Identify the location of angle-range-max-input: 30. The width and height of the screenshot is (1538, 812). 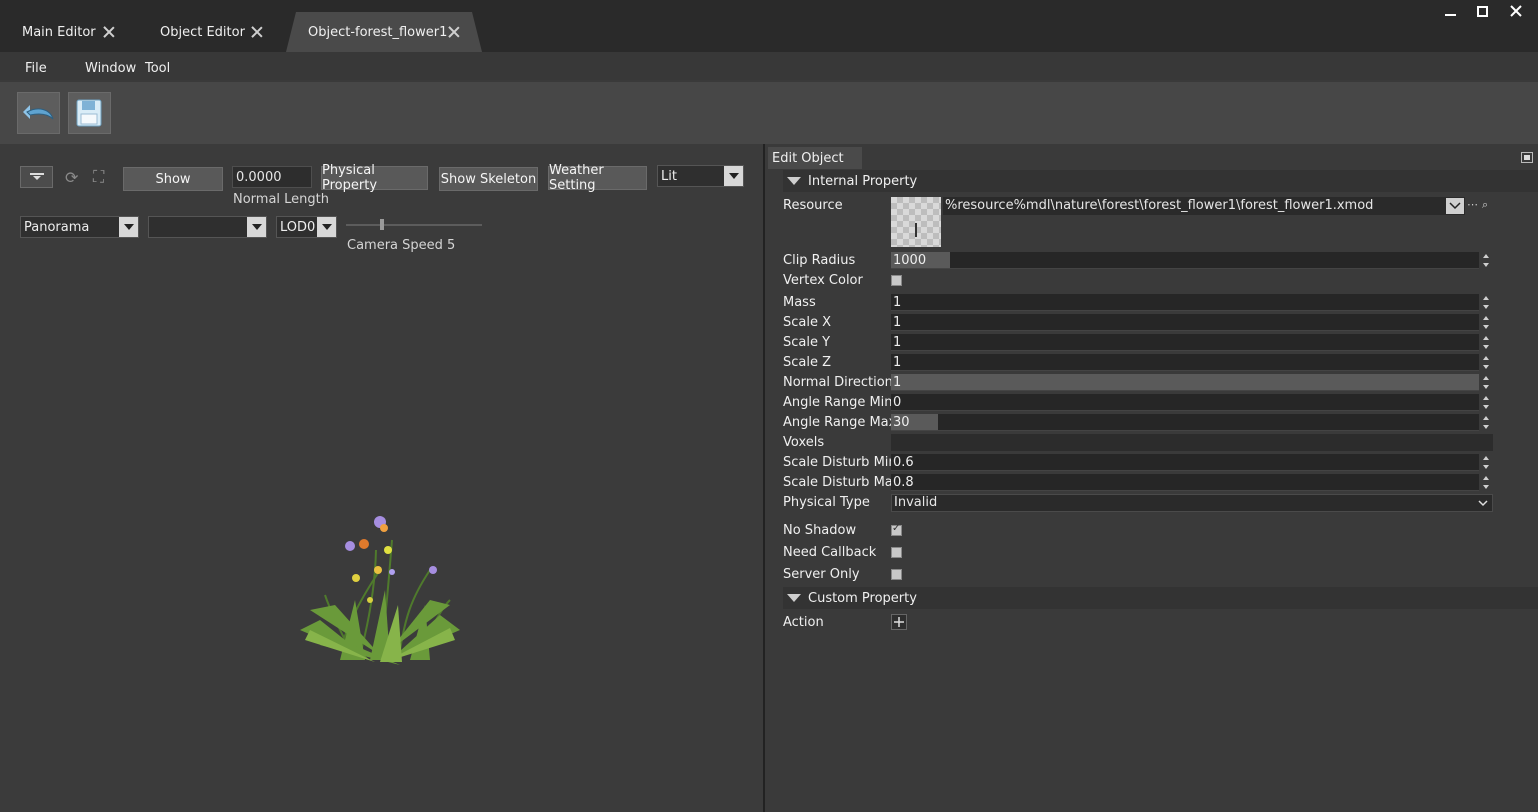
(1185, 422).